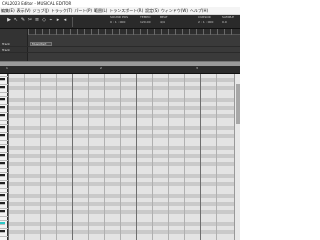  What do you see at coordinates (134, 32) in the screenshot?
I see `track-ruler` at bounding box center [134, 32].